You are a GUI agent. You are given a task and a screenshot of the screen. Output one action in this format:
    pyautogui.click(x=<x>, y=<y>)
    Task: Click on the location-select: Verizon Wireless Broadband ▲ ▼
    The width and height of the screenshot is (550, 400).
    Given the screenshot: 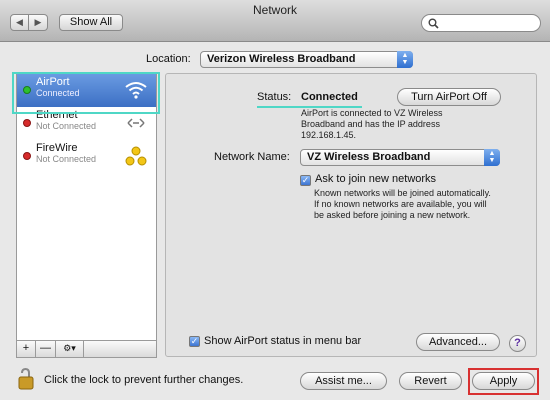 What is the action you would take?
    pyautogui.click(x=306, y=59)
    